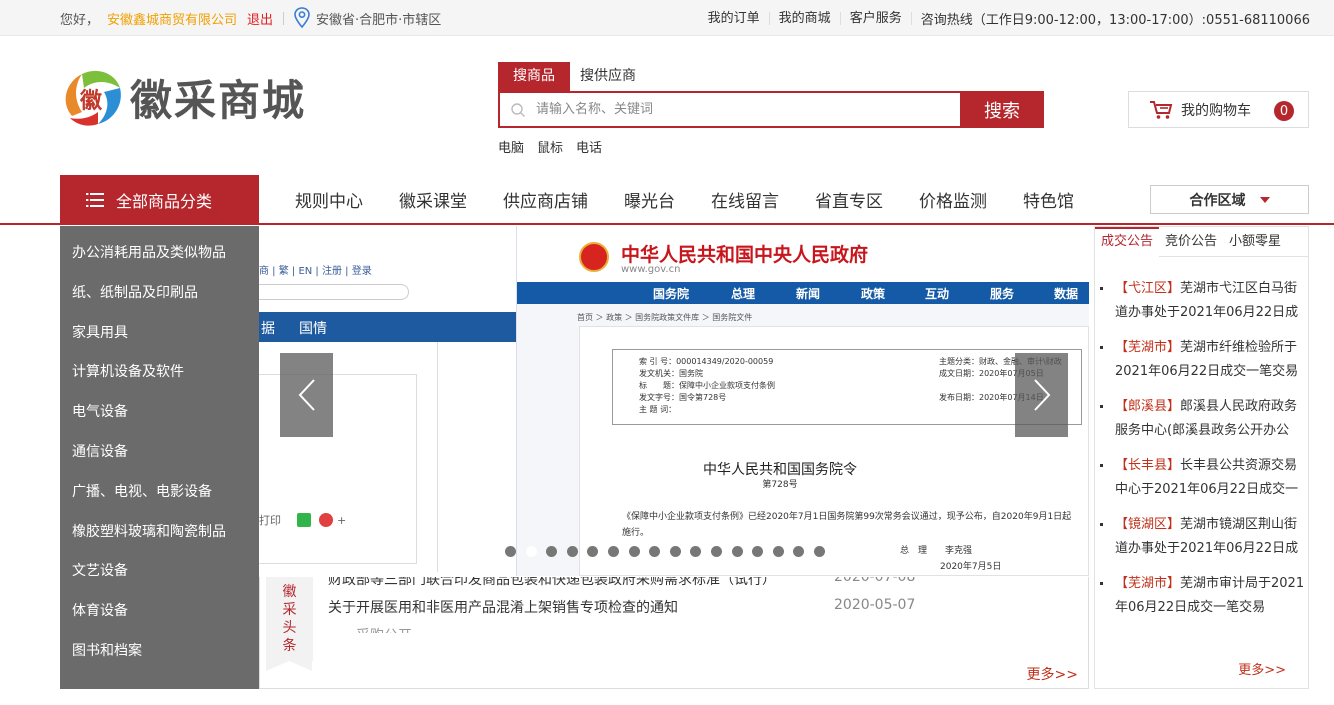 This screenshot has height=705, width=1334. What do you see at coordinates (172, 18) in the screenshot?
I see `company-link: 安徽鑫城商贸有限公司` at bounding box center [172, 18].